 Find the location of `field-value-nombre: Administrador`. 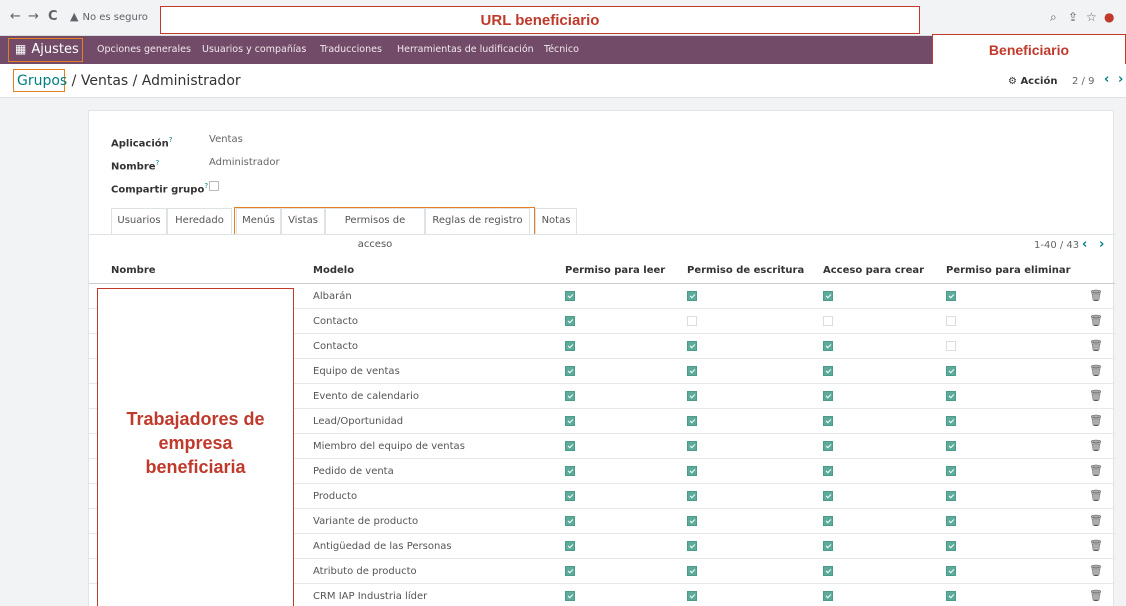

field-value-nombre: Administrador is located at coordinates (244, 163).